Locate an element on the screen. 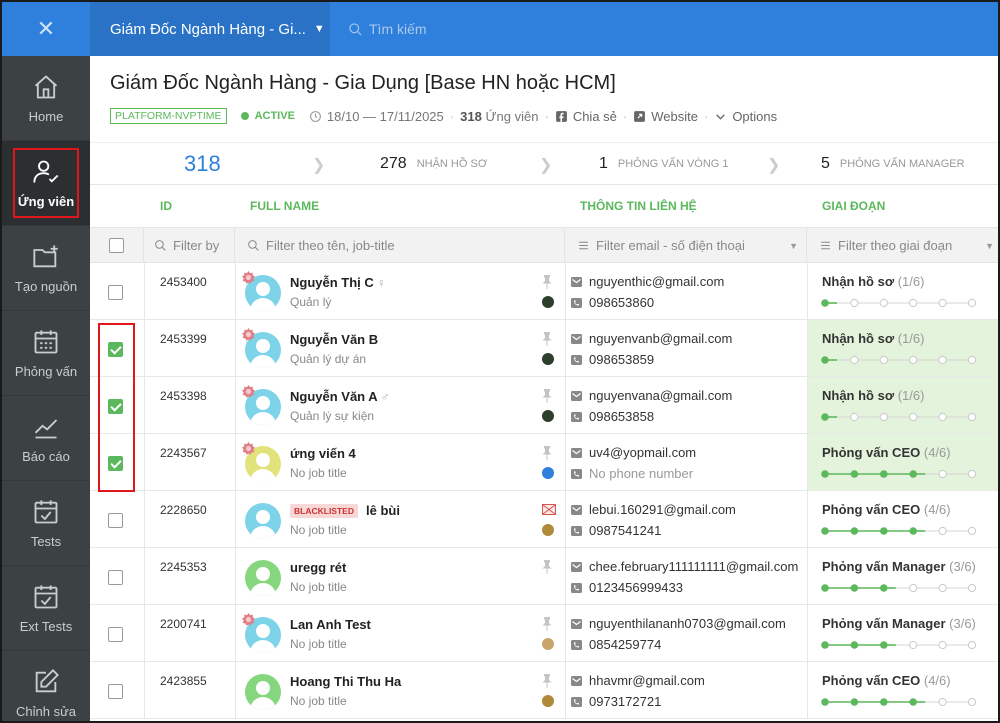 The height and width of the screenshot is (723, 1000). candidate-email: nguyenthic@gmail.com is located at coordinates (656, 281).